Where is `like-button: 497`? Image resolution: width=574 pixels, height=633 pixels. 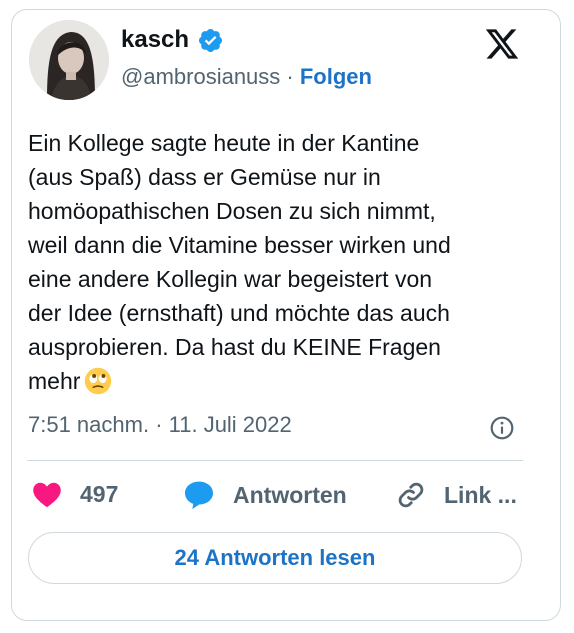
like-button: 497 is located at coordinates (75, 494).